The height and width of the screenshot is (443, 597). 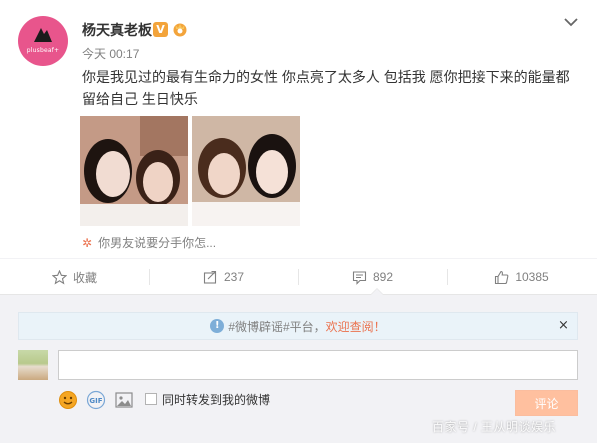 What do you see at coordinates (110, 53) in the screenshot?
I see `post-time: 今天 00:17` at bounding box center [110, 53].